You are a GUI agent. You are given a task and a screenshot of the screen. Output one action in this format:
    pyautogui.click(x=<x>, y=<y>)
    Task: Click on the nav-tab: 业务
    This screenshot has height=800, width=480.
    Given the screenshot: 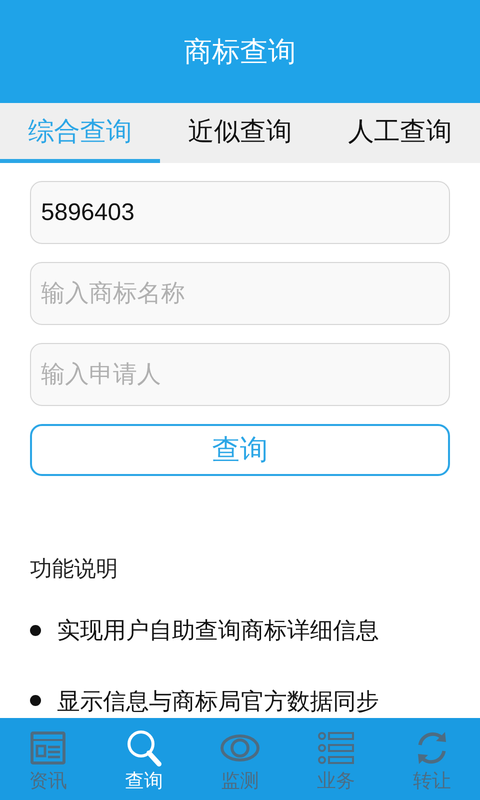 What is the action you would take?
    pyautogui.click(x=336, y=759)
    